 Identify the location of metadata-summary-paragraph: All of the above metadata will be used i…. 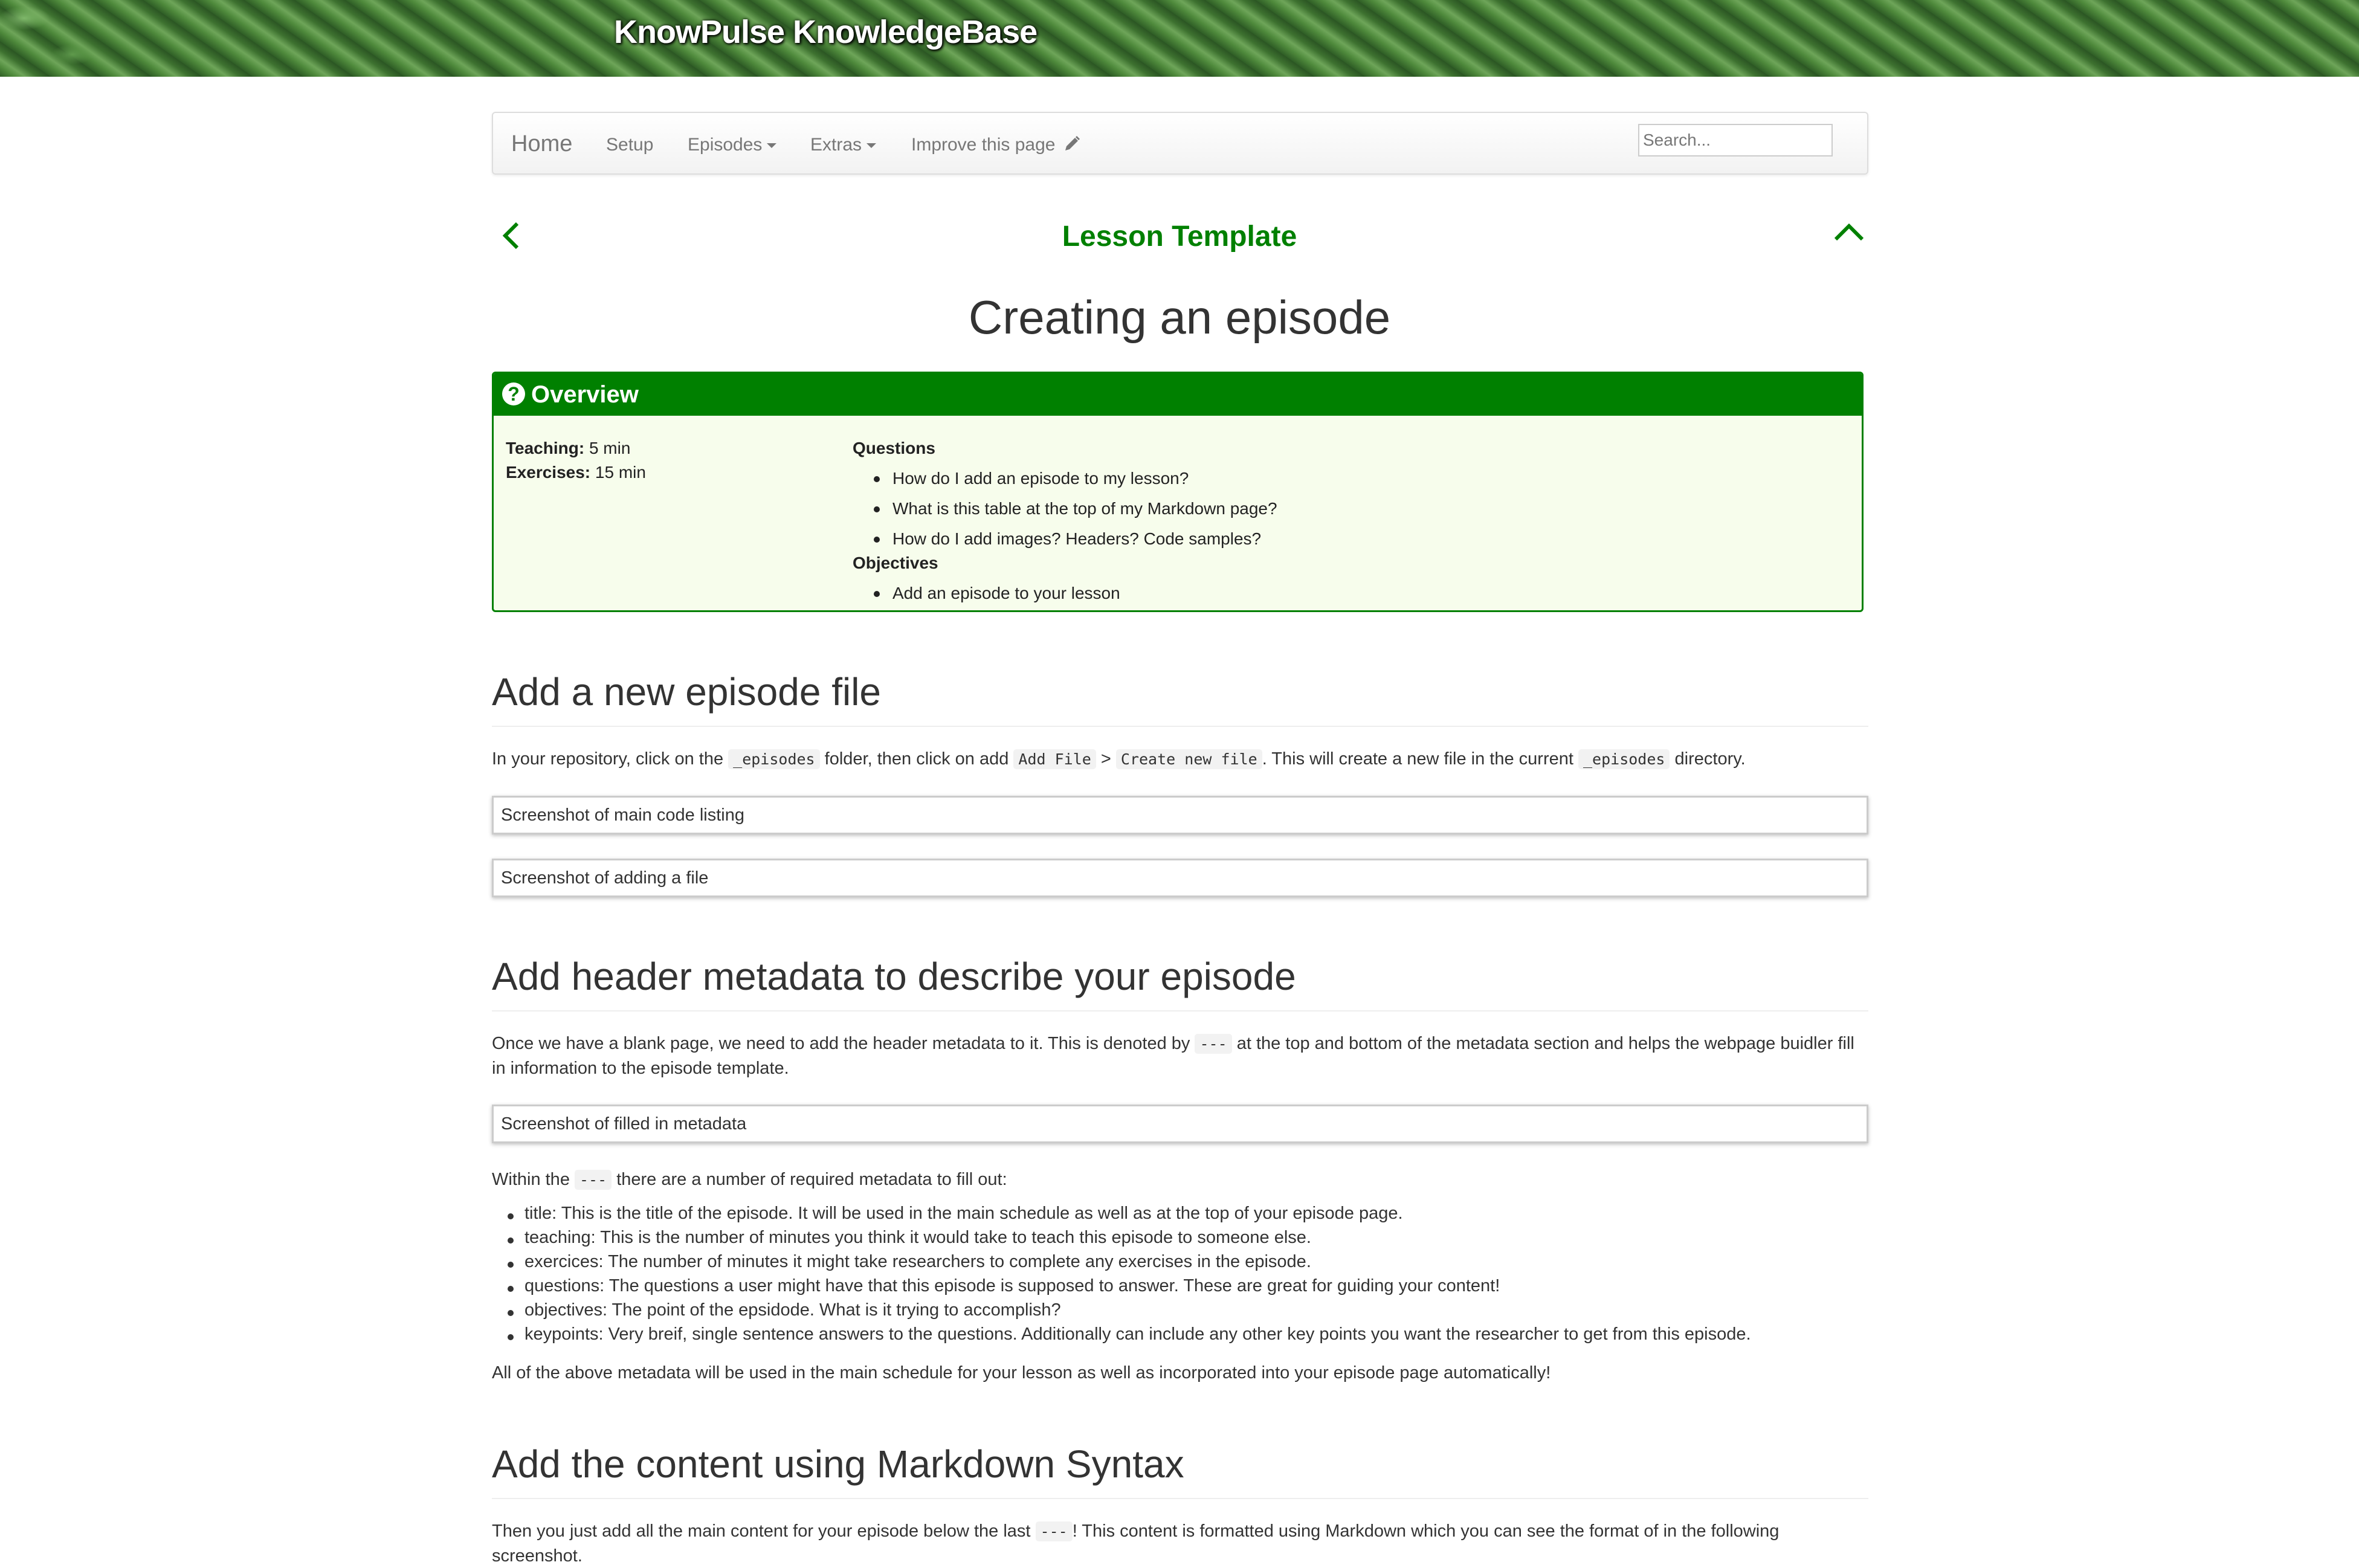
(1021, 1372).